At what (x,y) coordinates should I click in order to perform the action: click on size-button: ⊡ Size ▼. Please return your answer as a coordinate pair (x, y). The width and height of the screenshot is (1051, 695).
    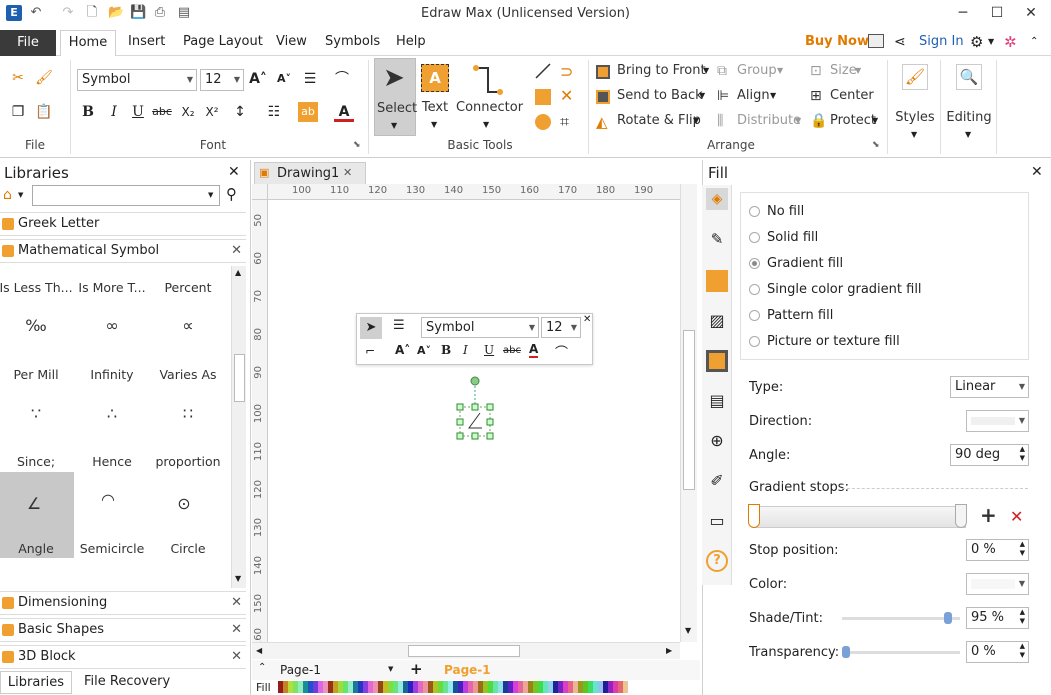
    Looking at the image, I should click on (841, 72).